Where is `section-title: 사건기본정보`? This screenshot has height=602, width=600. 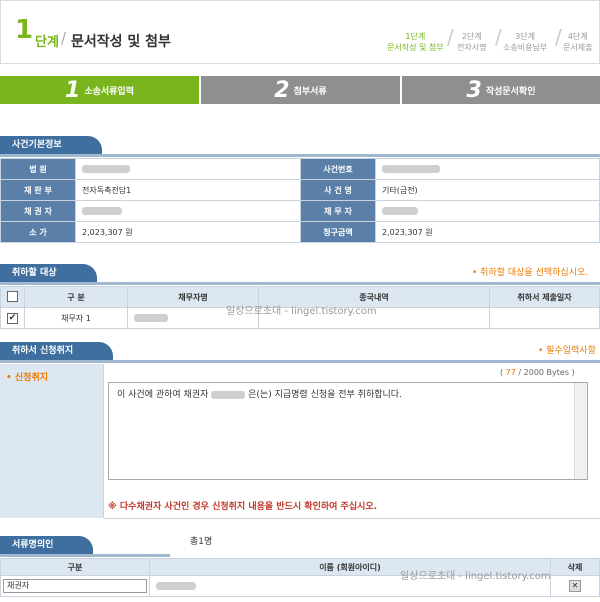
section-title: 사건기본정보 is located at coordinates (51, 145).